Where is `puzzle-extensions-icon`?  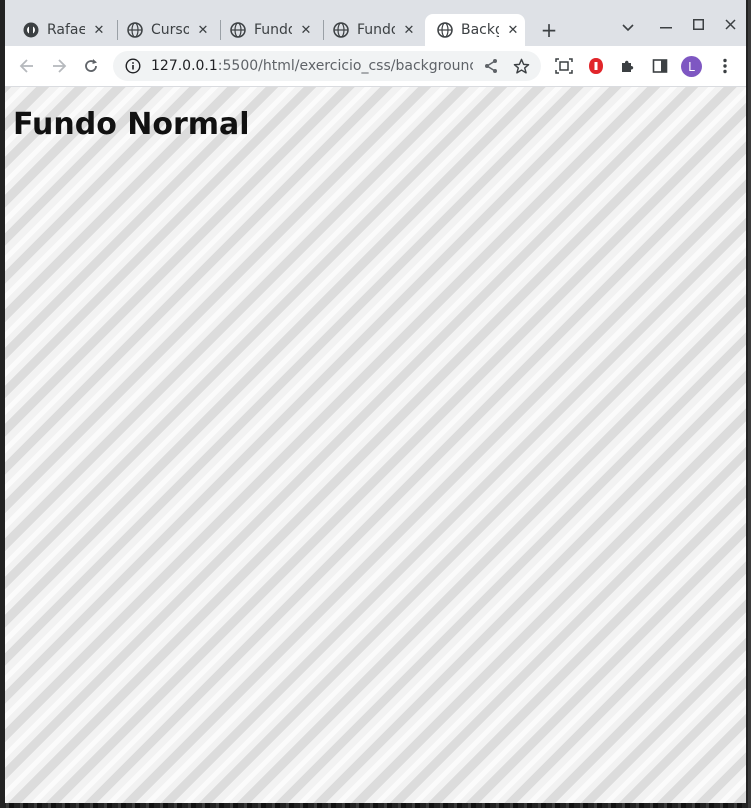
puzzle-extensions-icon is located at coordinates (628, 66).